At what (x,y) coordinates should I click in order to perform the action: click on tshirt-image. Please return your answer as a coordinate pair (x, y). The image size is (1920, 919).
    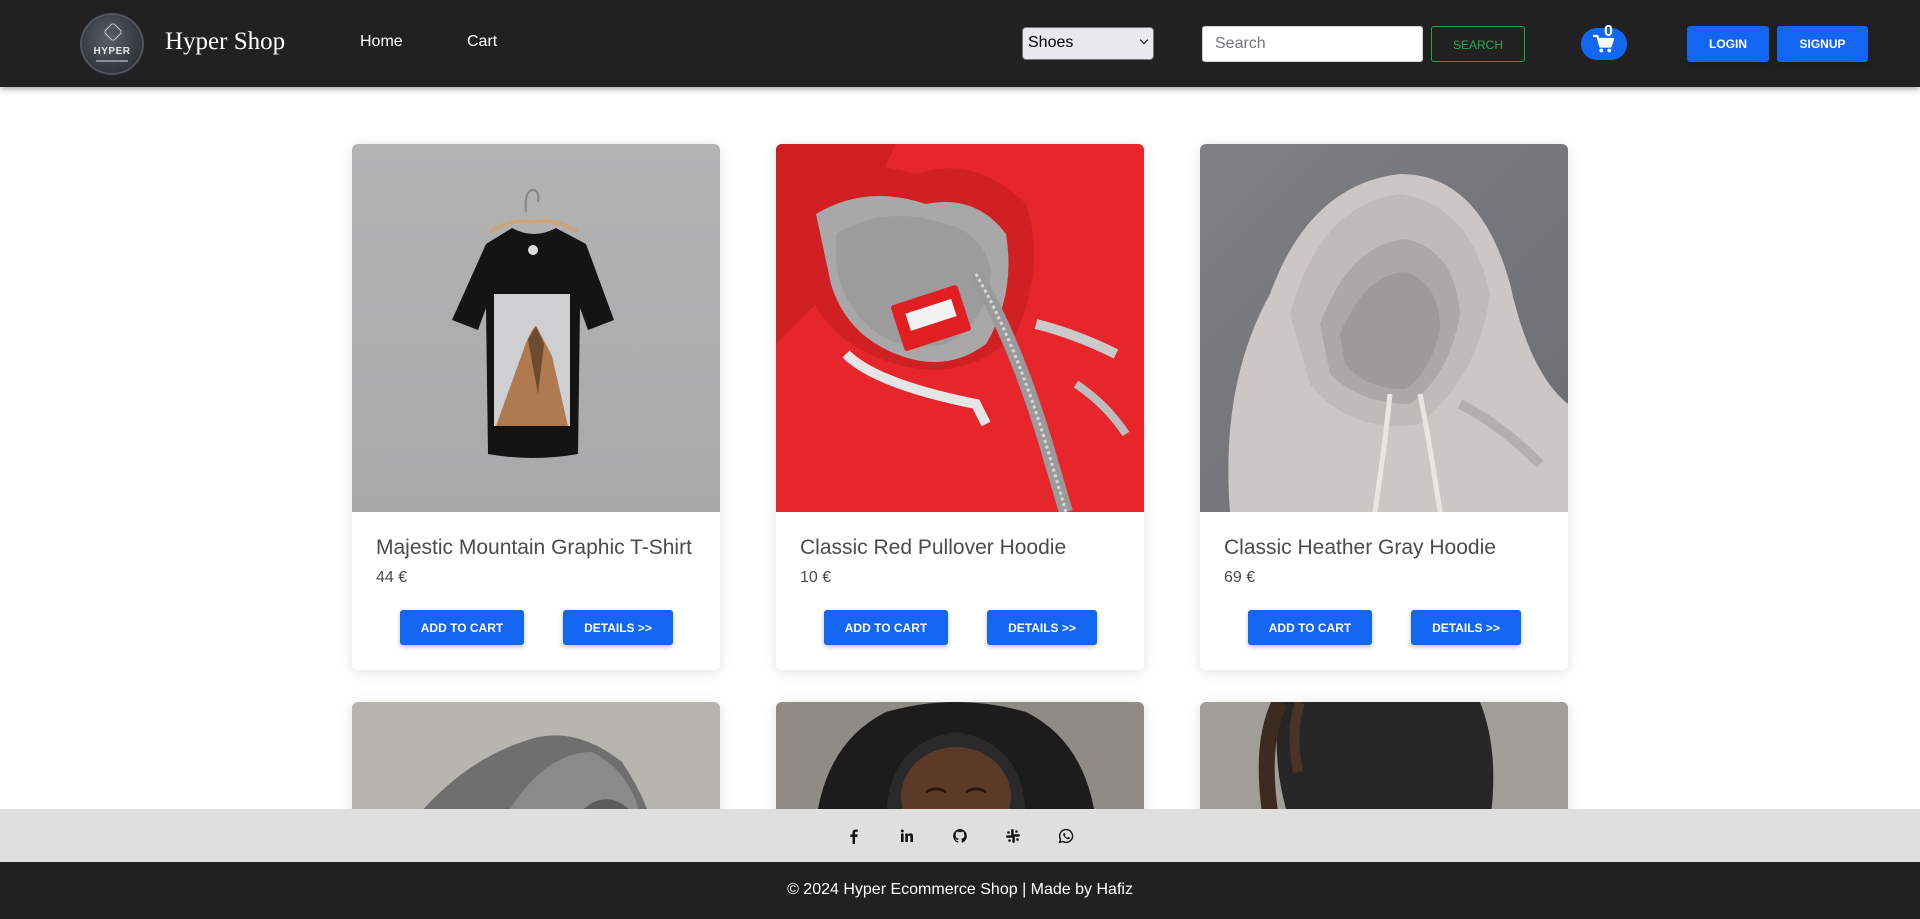
    Looking at the image, I should click on (533, 323).